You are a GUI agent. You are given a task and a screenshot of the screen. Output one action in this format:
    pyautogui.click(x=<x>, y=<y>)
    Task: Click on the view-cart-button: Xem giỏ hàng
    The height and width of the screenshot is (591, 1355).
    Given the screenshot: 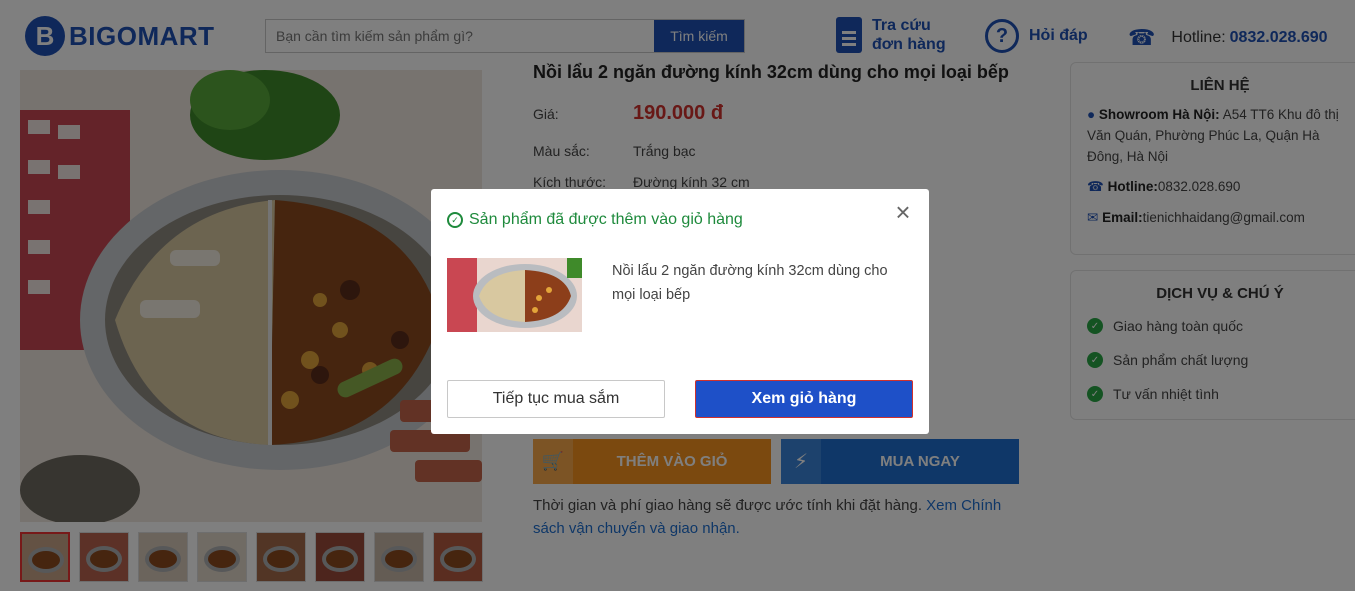 What is the action you would take?
    pyautogui.click(x=804, y=399)
    